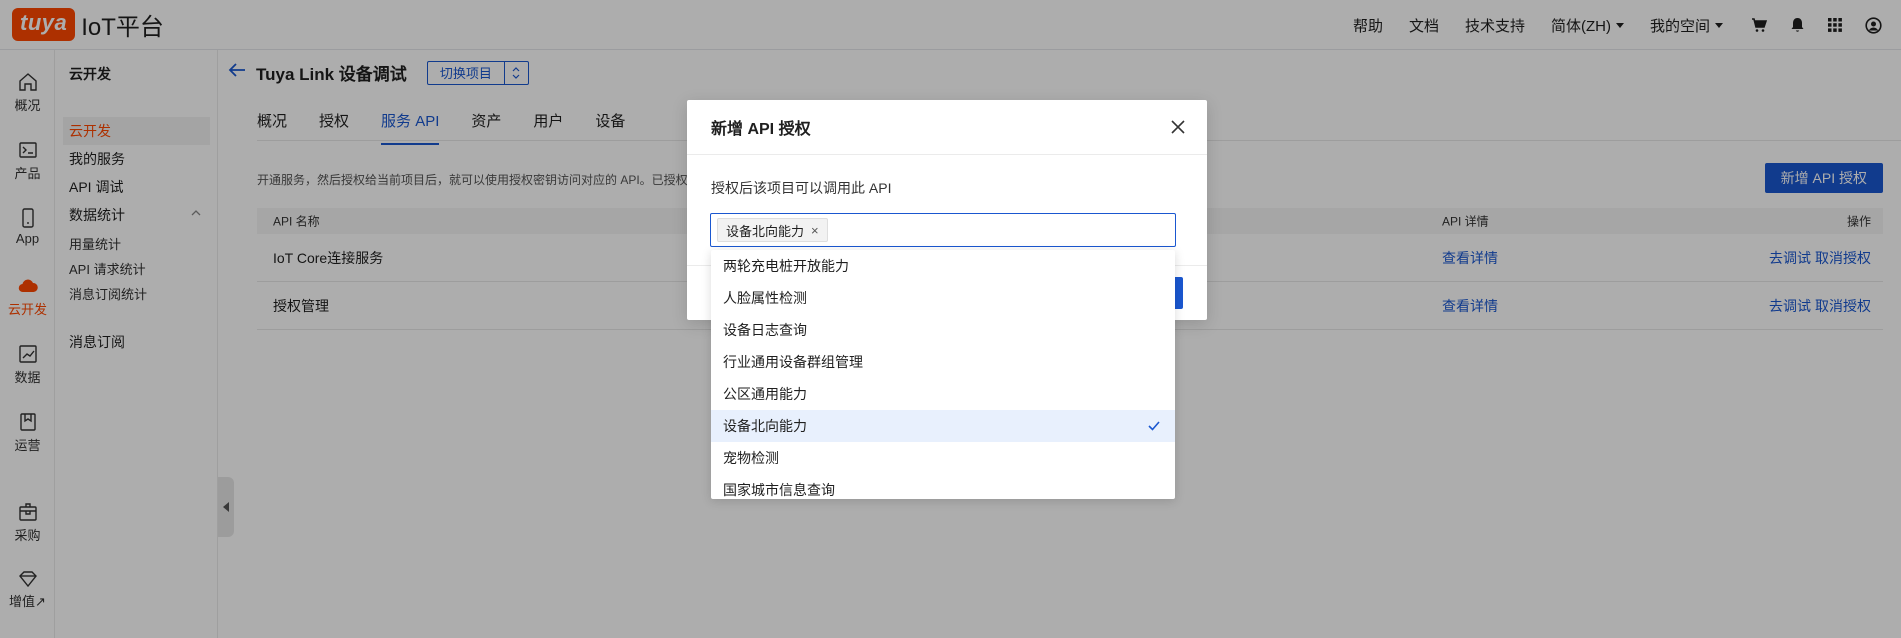  Describe the element at coordinates (943, 298) in the screenshot. I see `dropdown-option: 人脸属性检测` at that location.